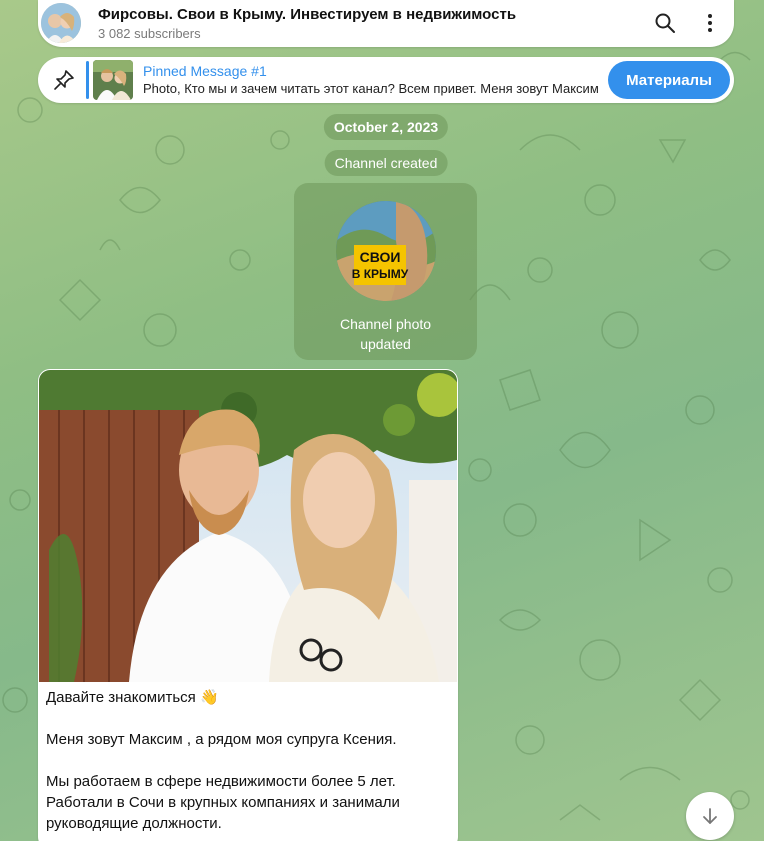 This screenshot has width=764, height=841. I want to click on search-button, so click(665, 23).